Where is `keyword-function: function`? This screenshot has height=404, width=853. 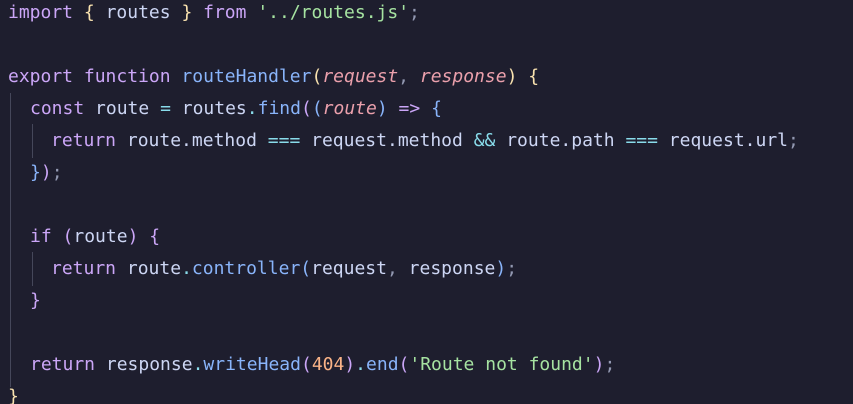 keyword-function: function is located at coordinates (127, 76).